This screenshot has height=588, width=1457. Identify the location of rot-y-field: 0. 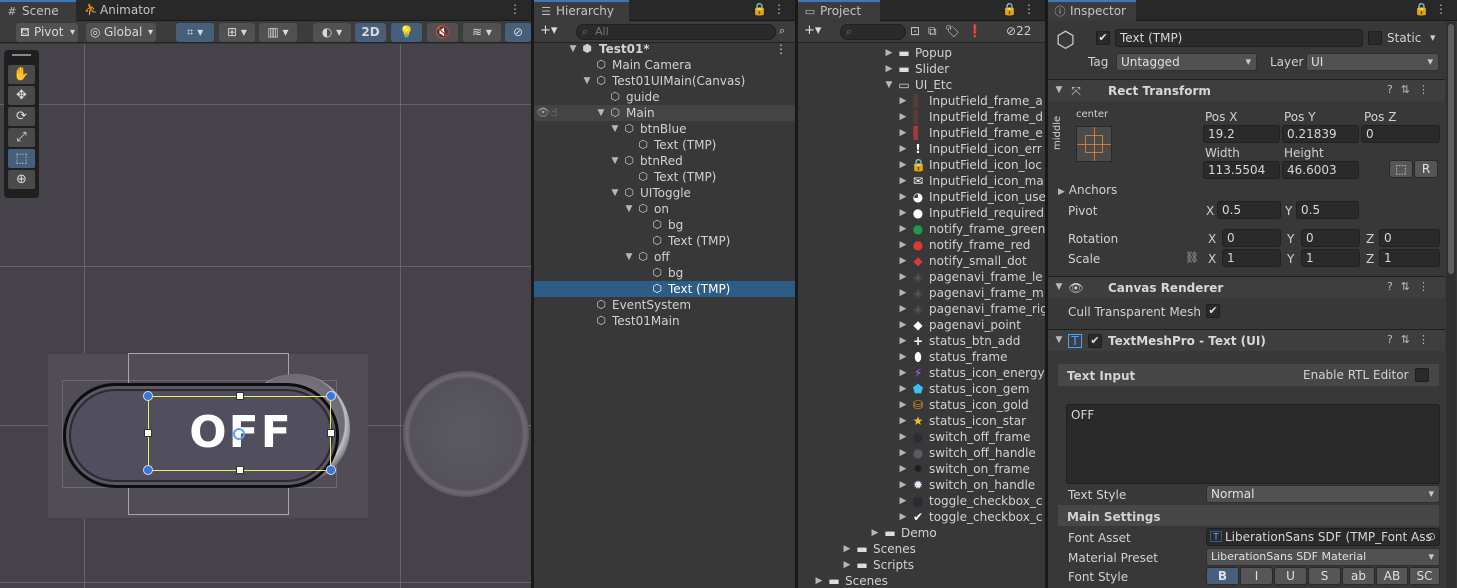
(1330, 238).